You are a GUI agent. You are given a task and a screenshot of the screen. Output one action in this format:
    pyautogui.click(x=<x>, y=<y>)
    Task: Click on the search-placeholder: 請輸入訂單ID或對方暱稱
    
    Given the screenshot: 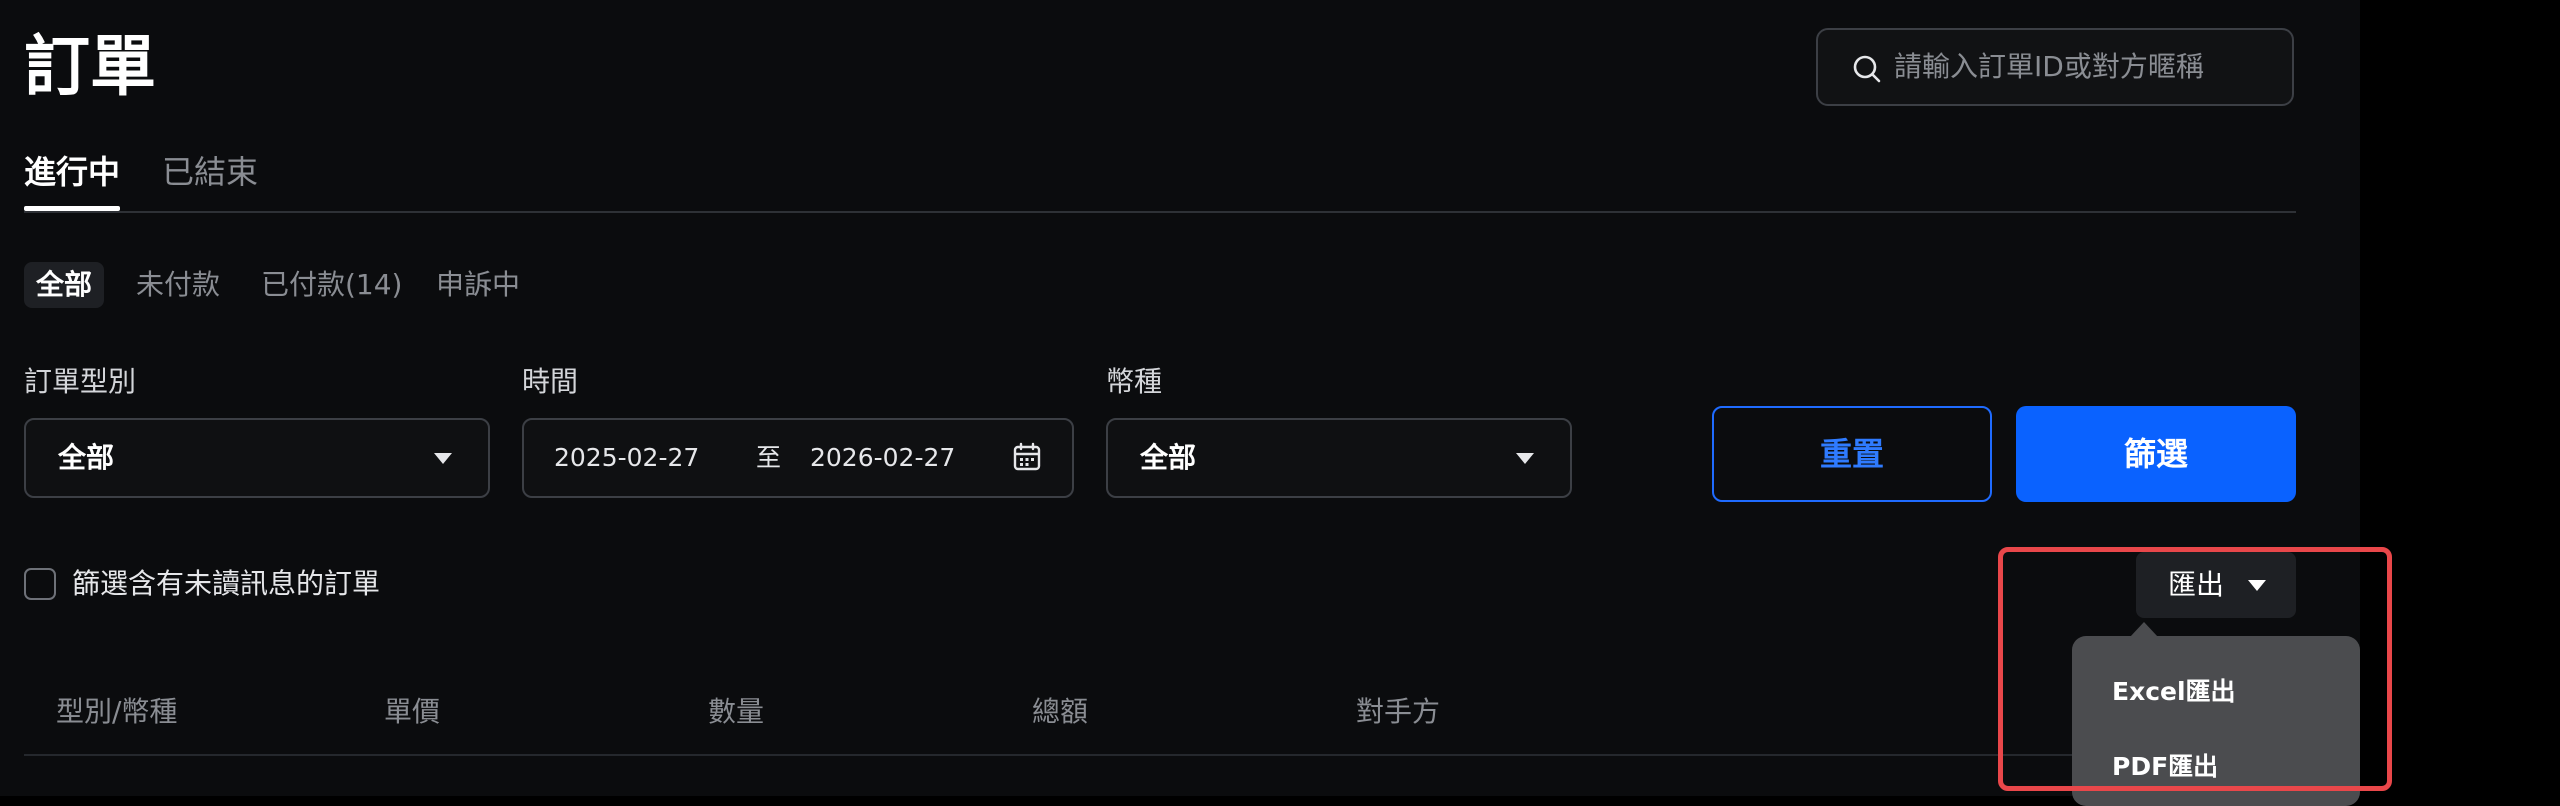 What is the action you would take?
    pyautogui.click(x=2049, y=66)
    